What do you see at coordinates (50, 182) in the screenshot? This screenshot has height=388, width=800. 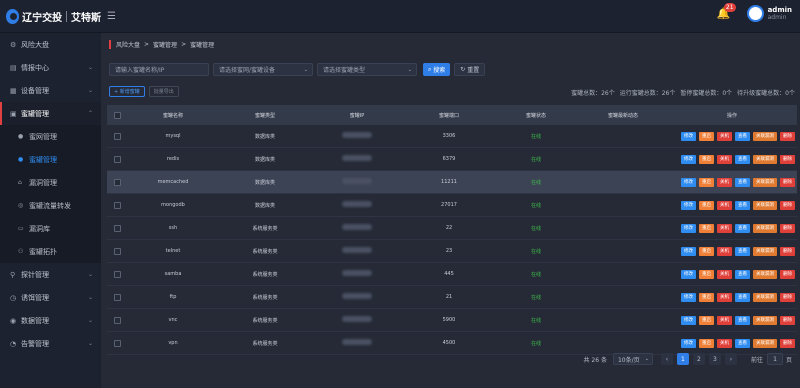 I see `sidebar-subitem-vuln: ⌂ 漏洞管理` at bounding box center [50, 182].